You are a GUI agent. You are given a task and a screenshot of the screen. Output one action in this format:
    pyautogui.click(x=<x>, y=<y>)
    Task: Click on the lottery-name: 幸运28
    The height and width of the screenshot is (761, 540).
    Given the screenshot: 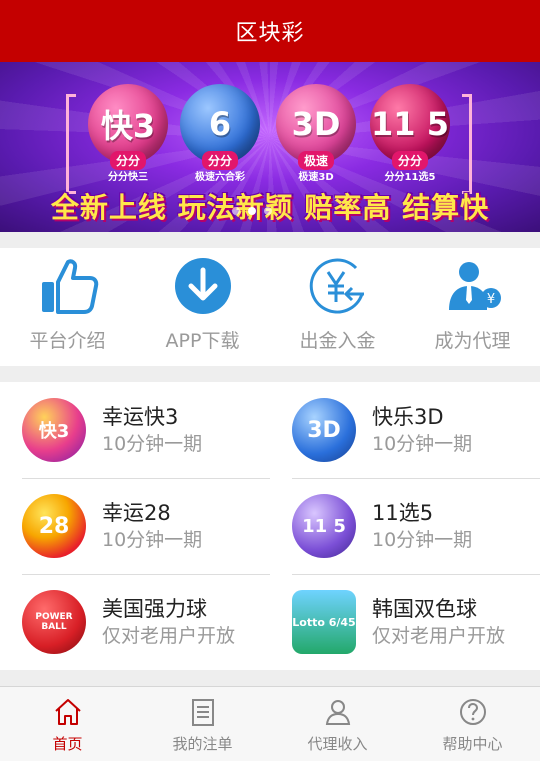 What is the action you would take?
    pyautogui.click(x=136, y=513)
    